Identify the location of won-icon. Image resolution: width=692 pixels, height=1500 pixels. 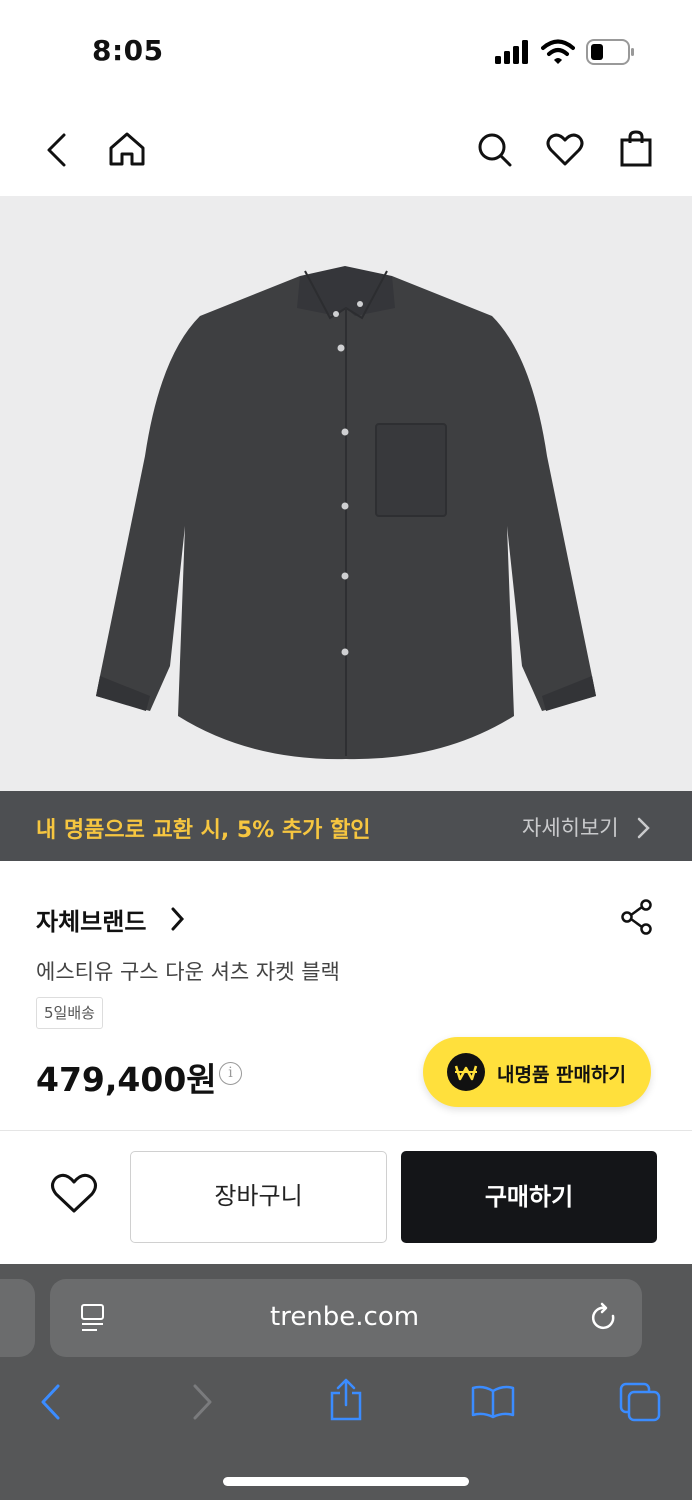
(466, 1072).